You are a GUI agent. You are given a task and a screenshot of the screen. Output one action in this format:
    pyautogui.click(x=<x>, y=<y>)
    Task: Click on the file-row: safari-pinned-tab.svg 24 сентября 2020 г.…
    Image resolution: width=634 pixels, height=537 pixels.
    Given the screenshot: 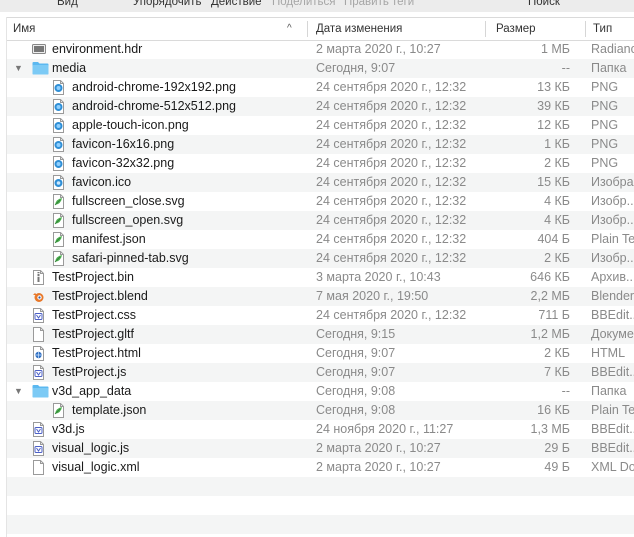 What is the action you would take?
    pyautogui.click(x=320, y=258)
    